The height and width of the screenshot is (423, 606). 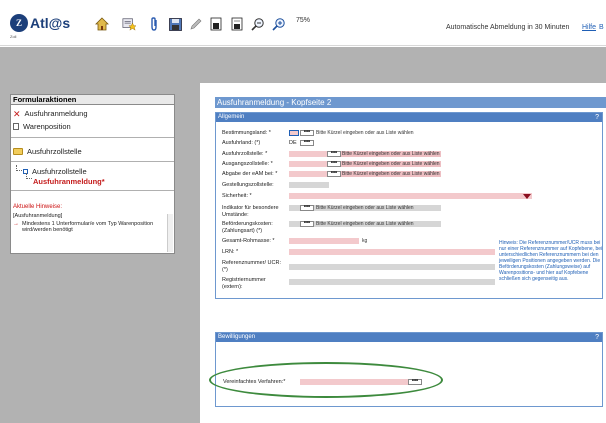 What do you see at coordinates (326, 380) in the screenshot?
I see `highlight-oval` at bounding box center [326, 380].